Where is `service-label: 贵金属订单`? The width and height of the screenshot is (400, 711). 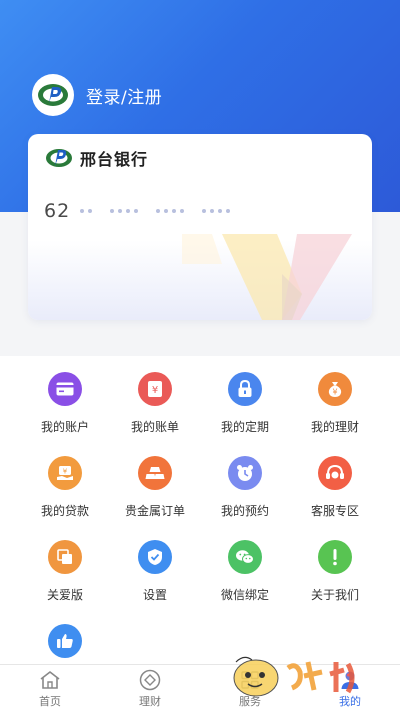
service-label: 贵金属订单 is located at coordinates (154, 511).